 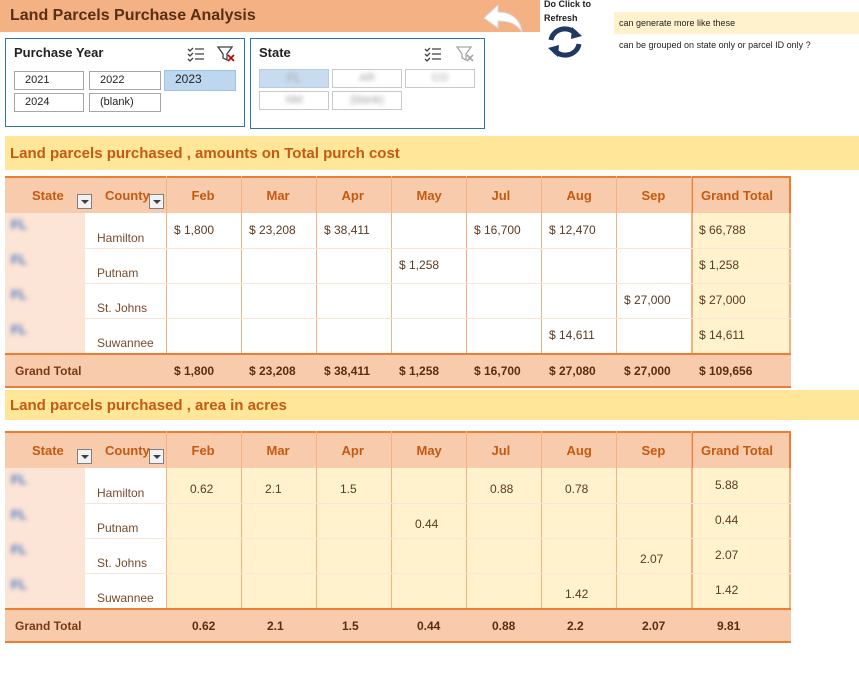 I want to click on grand-total-value: $ 23,208, so click(x=272, y=371).